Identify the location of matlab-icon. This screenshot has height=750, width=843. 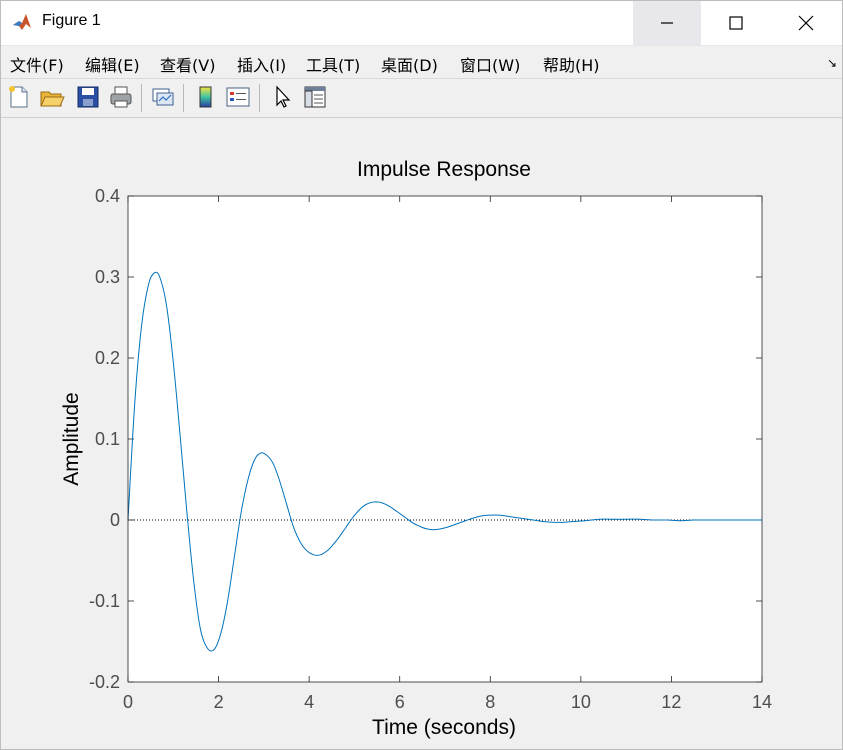
(22, 22).